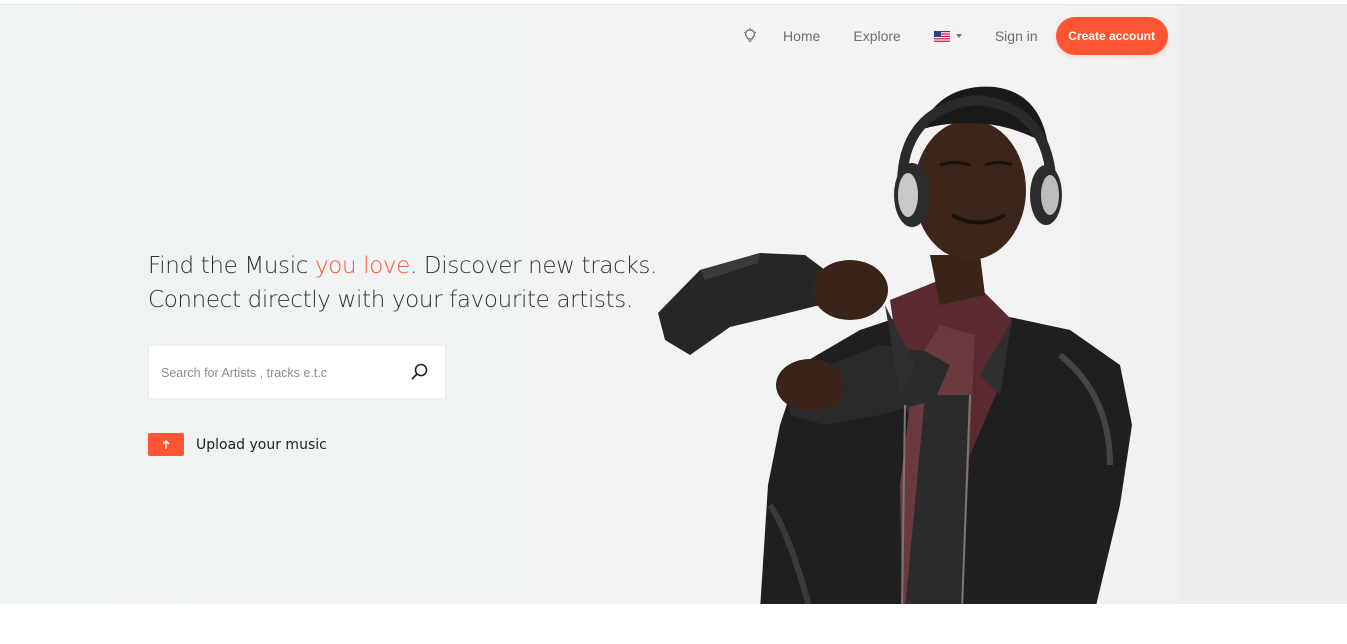  Describe the element at coordinates (1111, 36) in the screenshot. I see `create-account-button: Create account` at that location.